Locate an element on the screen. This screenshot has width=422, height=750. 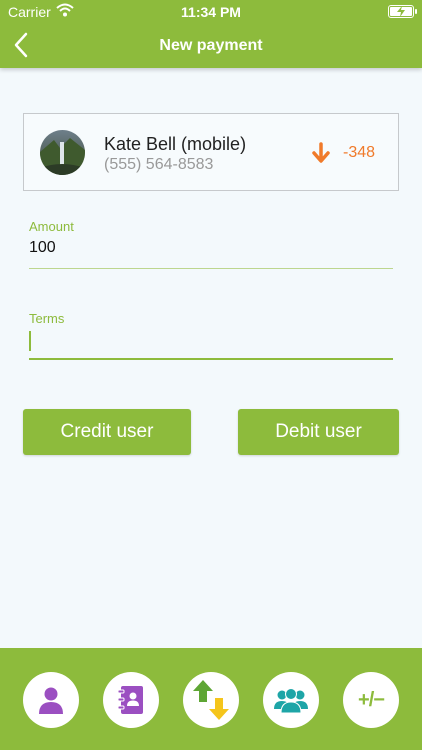
tab-contacts is located at coordinates (131, 700).